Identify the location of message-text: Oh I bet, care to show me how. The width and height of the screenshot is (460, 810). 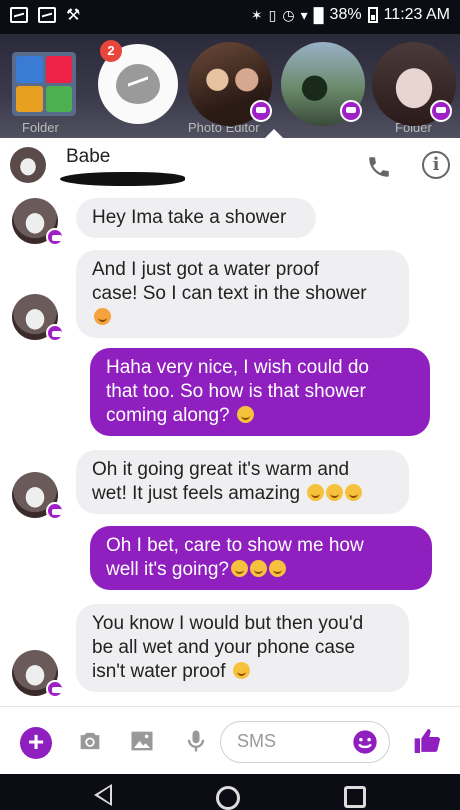
(235, 545).